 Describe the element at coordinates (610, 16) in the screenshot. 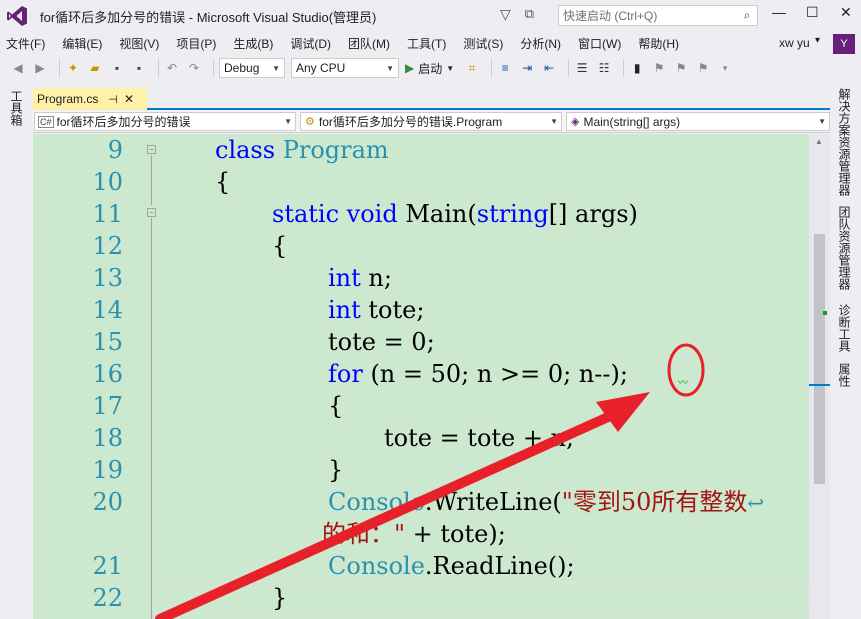

I see `quick-launch-placeholder: 快速启动 (Ctrl+Q)` at that location.